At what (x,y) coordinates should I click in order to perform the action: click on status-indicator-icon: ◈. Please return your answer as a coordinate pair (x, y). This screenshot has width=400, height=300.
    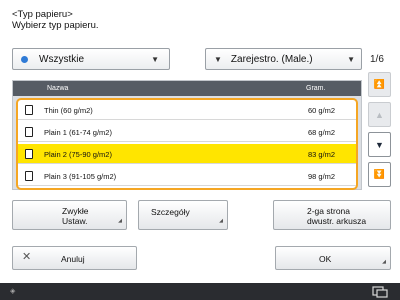
    Looking at the image, I should click on (13, 291).